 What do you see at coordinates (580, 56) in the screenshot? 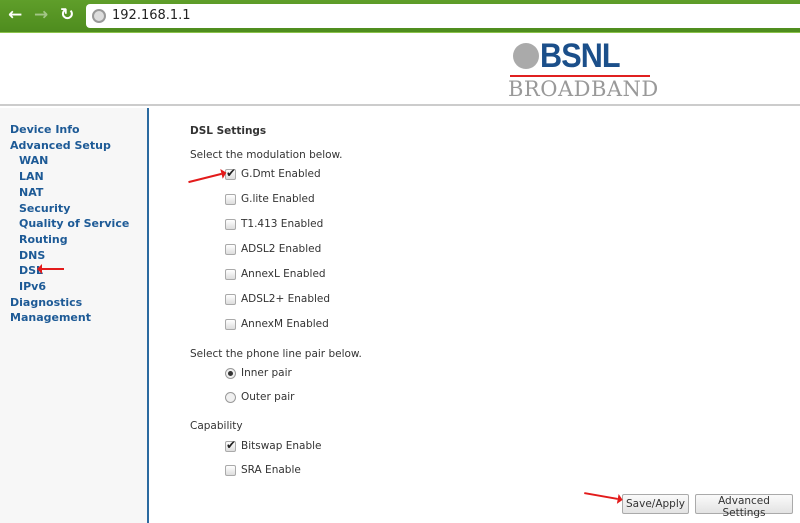
I see `logo-brand: BSNL` at bounding box center [580, 56].